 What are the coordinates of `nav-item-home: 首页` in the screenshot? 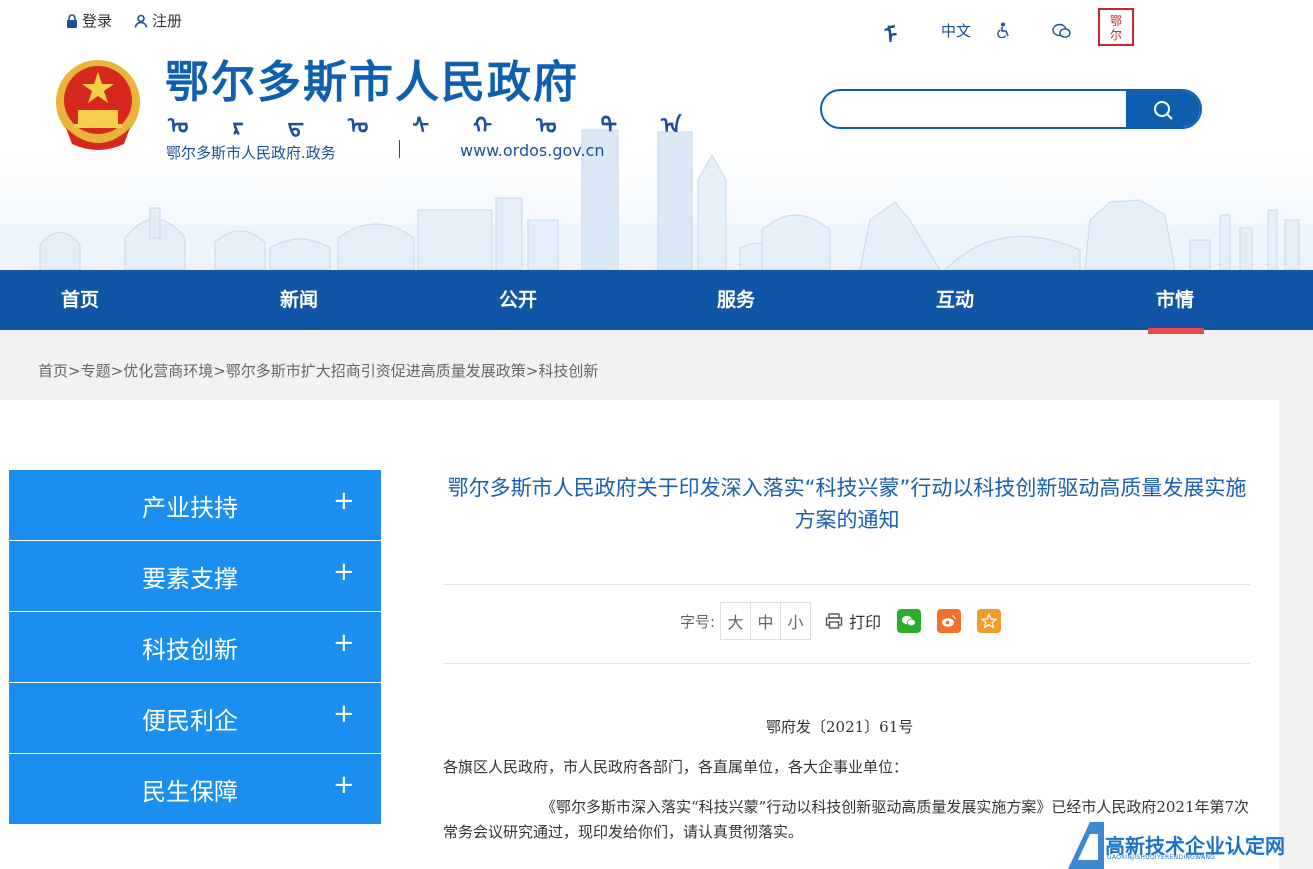 It's located at (80, 300).